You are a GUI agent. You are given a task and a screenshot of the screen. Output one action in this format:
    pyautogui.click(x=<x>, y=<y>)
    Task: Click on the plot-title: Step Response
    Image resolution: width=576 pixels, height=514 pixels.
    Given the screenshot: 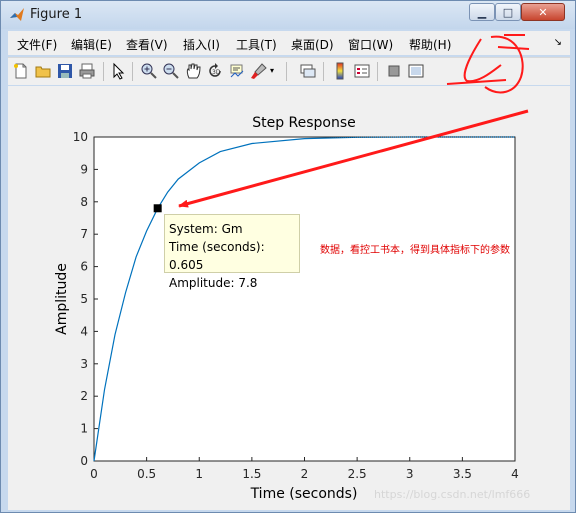 What is the action you would take?
    pyautogui.click(x=304, y=123)
    